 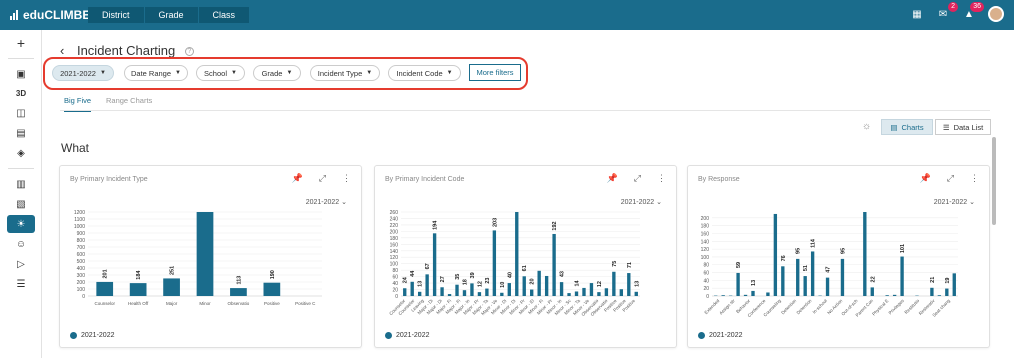 I want to click on year-filter: 2021-2022 ▼, so click(x=83, y=73).